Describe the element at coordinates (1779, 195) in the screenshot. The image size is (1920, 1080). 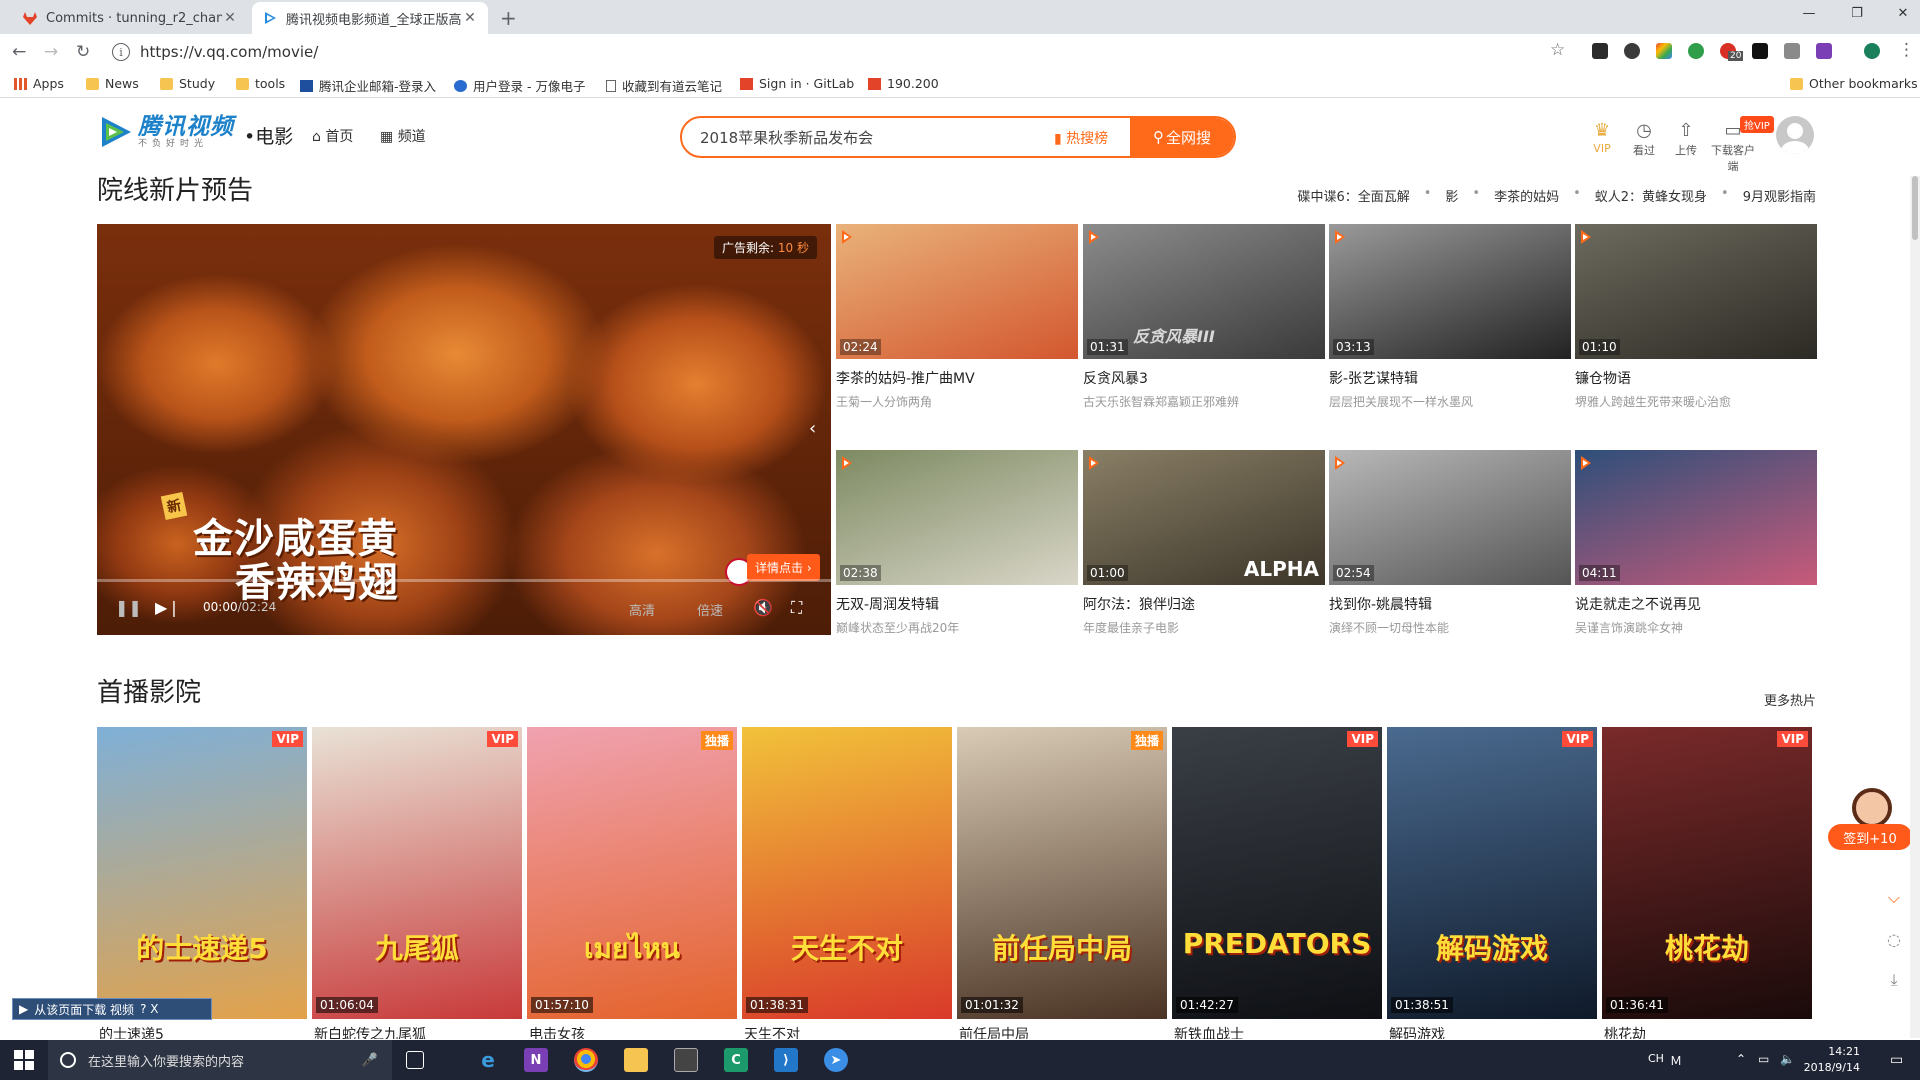
I see `topic-link: 9月观影指南` at that location.